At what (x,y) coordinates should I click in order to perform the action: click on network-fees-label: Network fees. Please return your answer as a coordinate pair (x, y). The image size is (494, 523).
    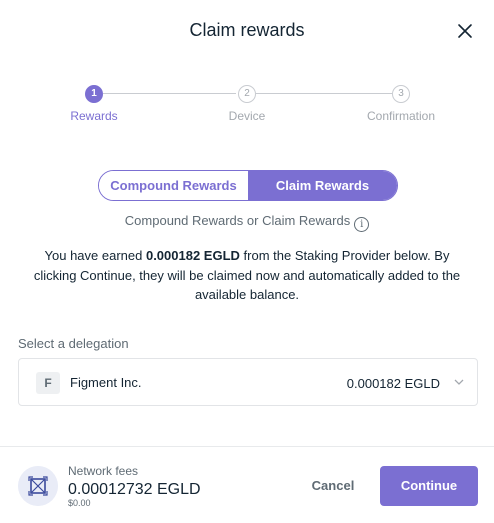
    Looking at the image, I should click on (103, 471).